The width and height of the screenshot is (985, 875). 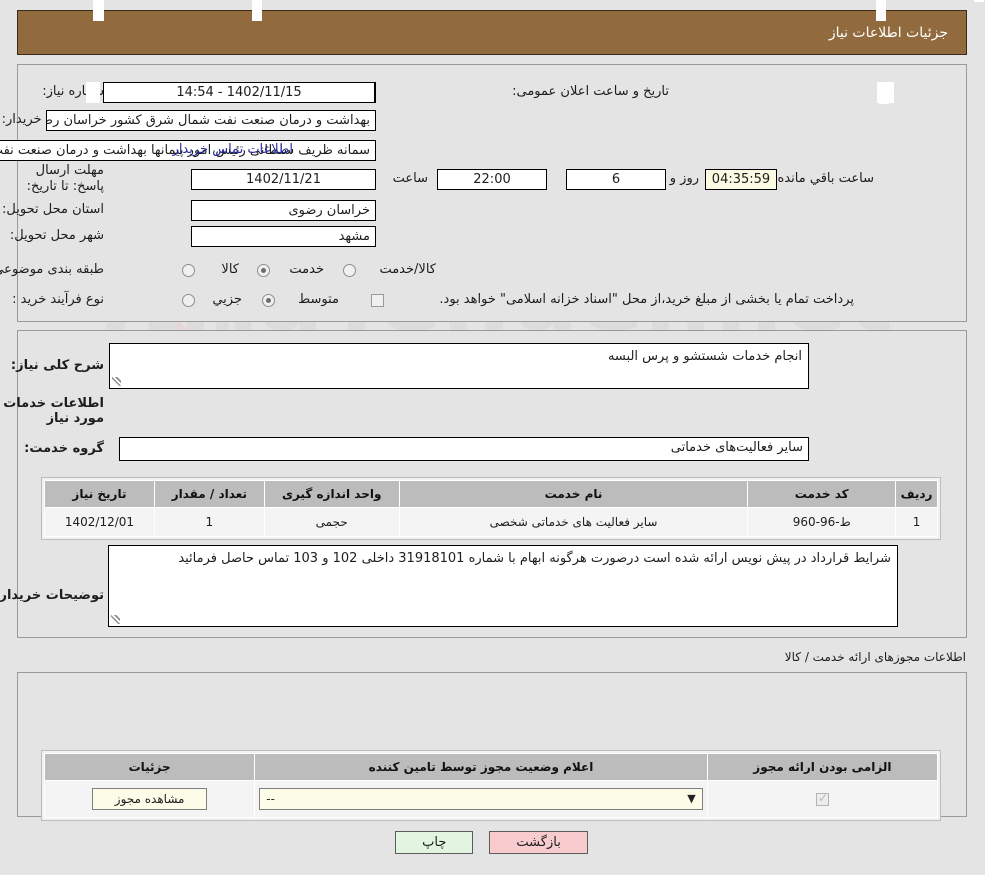 I want to click on deadline-date: 1402/11/21, so click(x=284, y=179).